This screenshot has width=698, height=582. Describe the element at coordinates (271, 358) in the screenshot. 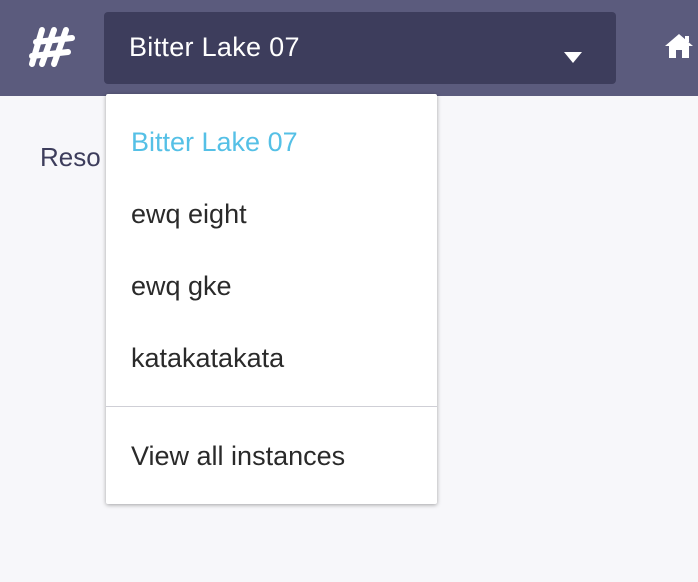

I see `dropdown-item-katakatakata: katakatakata` at that location.